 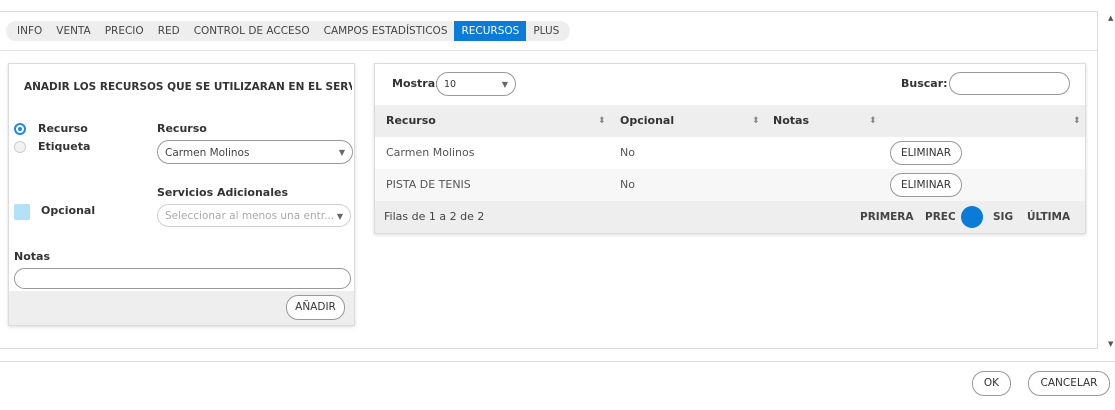 What do you see at coordinates (924, 83) in the screenshot?
I see `search-label: Buscar:` at bounding box center [924, 83].